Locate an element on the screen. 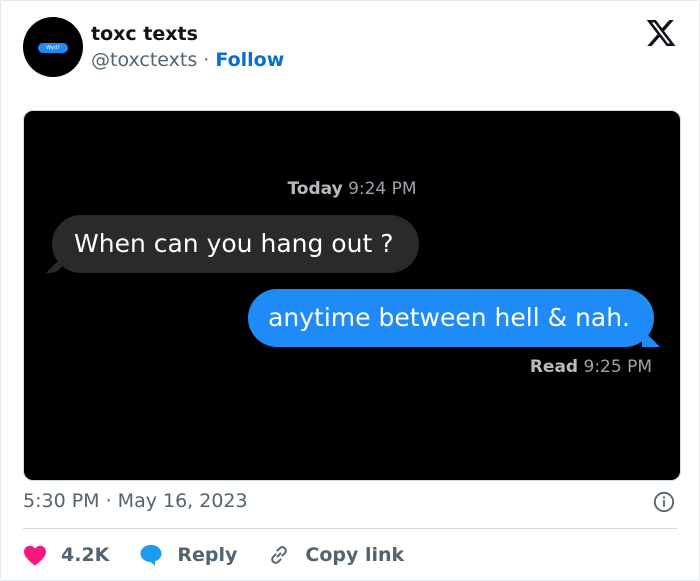  read-time: 9:25 PM is located at coordinates (618, 367).